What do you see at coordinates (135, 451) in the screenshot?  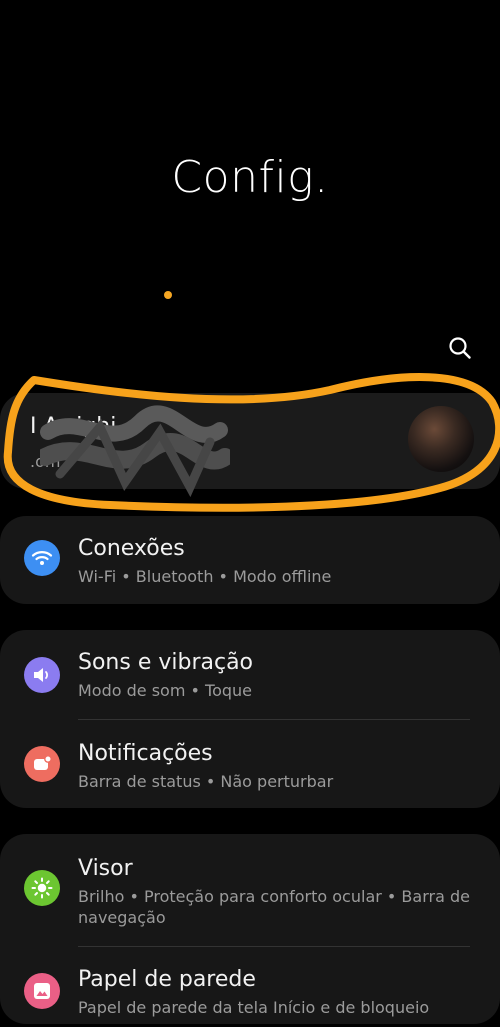 I see `redaction-scribble` at bounding box center [135, 451].